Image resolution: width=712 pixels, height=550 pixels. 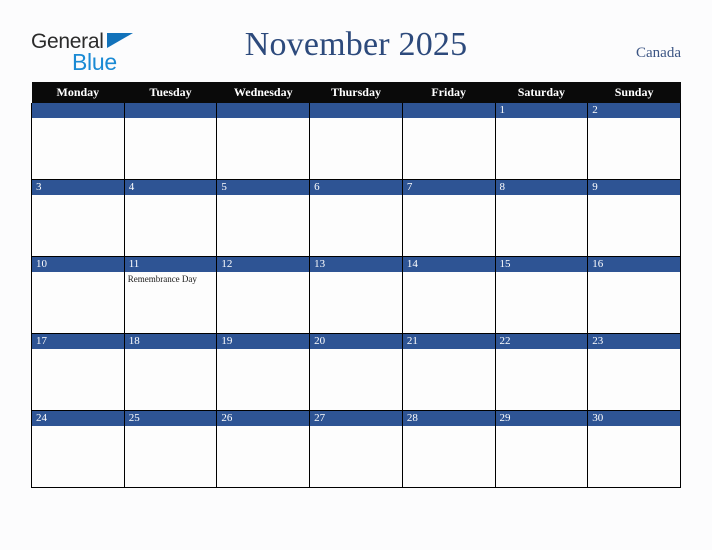 I want to click on calendar-day-cell: 8, so click(x=541, y=218).